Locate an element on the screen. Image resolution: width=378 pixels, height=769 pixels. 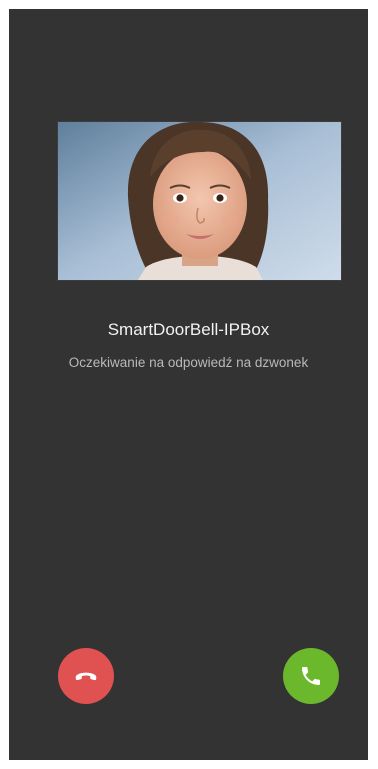
caller-name: SmartDoorBell-IPBox is located at coordinates (188, 329).